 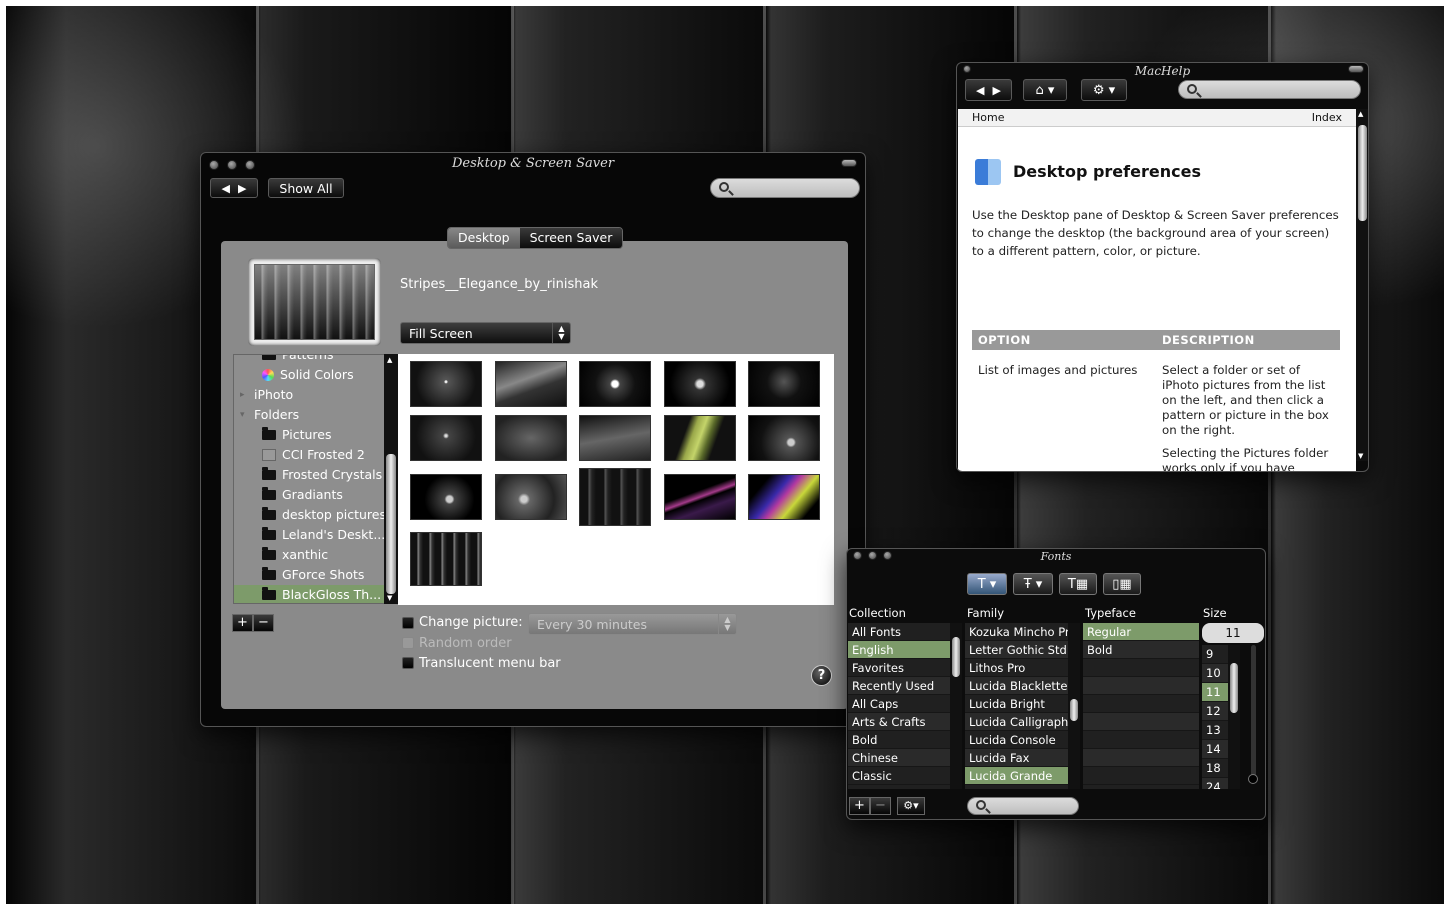 I want to click on translucent-menu-checkbox, so click(x=408, y=663).